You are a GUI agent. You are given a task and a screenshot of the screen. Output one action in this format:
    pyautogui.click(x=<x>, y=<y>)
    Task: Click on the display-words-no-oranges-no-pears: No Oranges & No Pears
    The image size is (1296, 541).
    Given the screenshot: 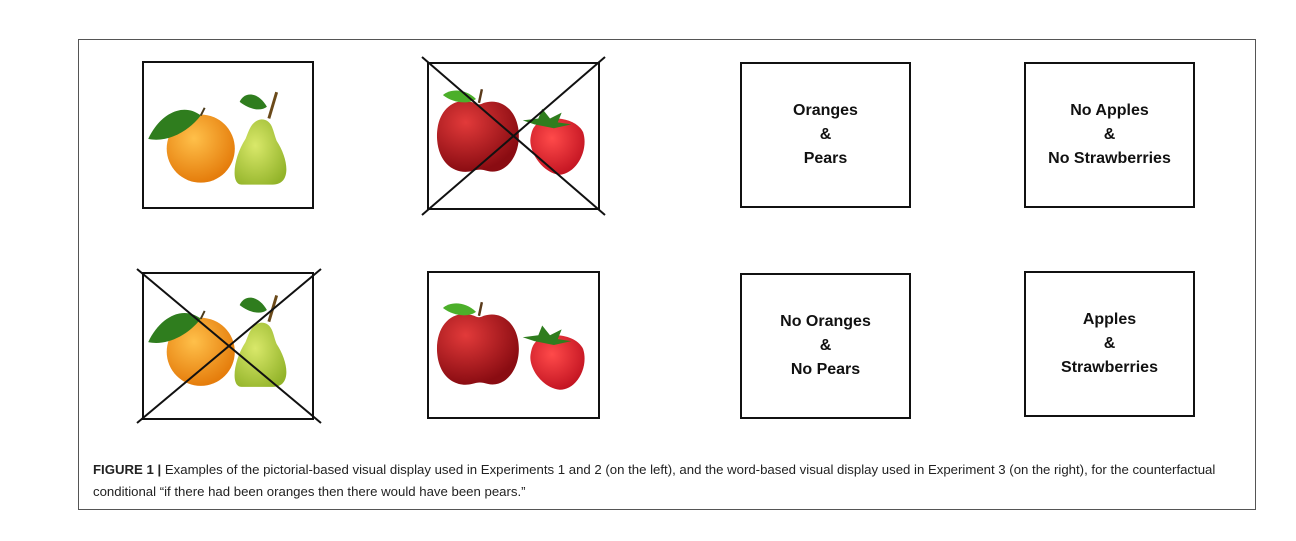 What is the action you would take?
    pyautogui.click(x=825, y=346)
    